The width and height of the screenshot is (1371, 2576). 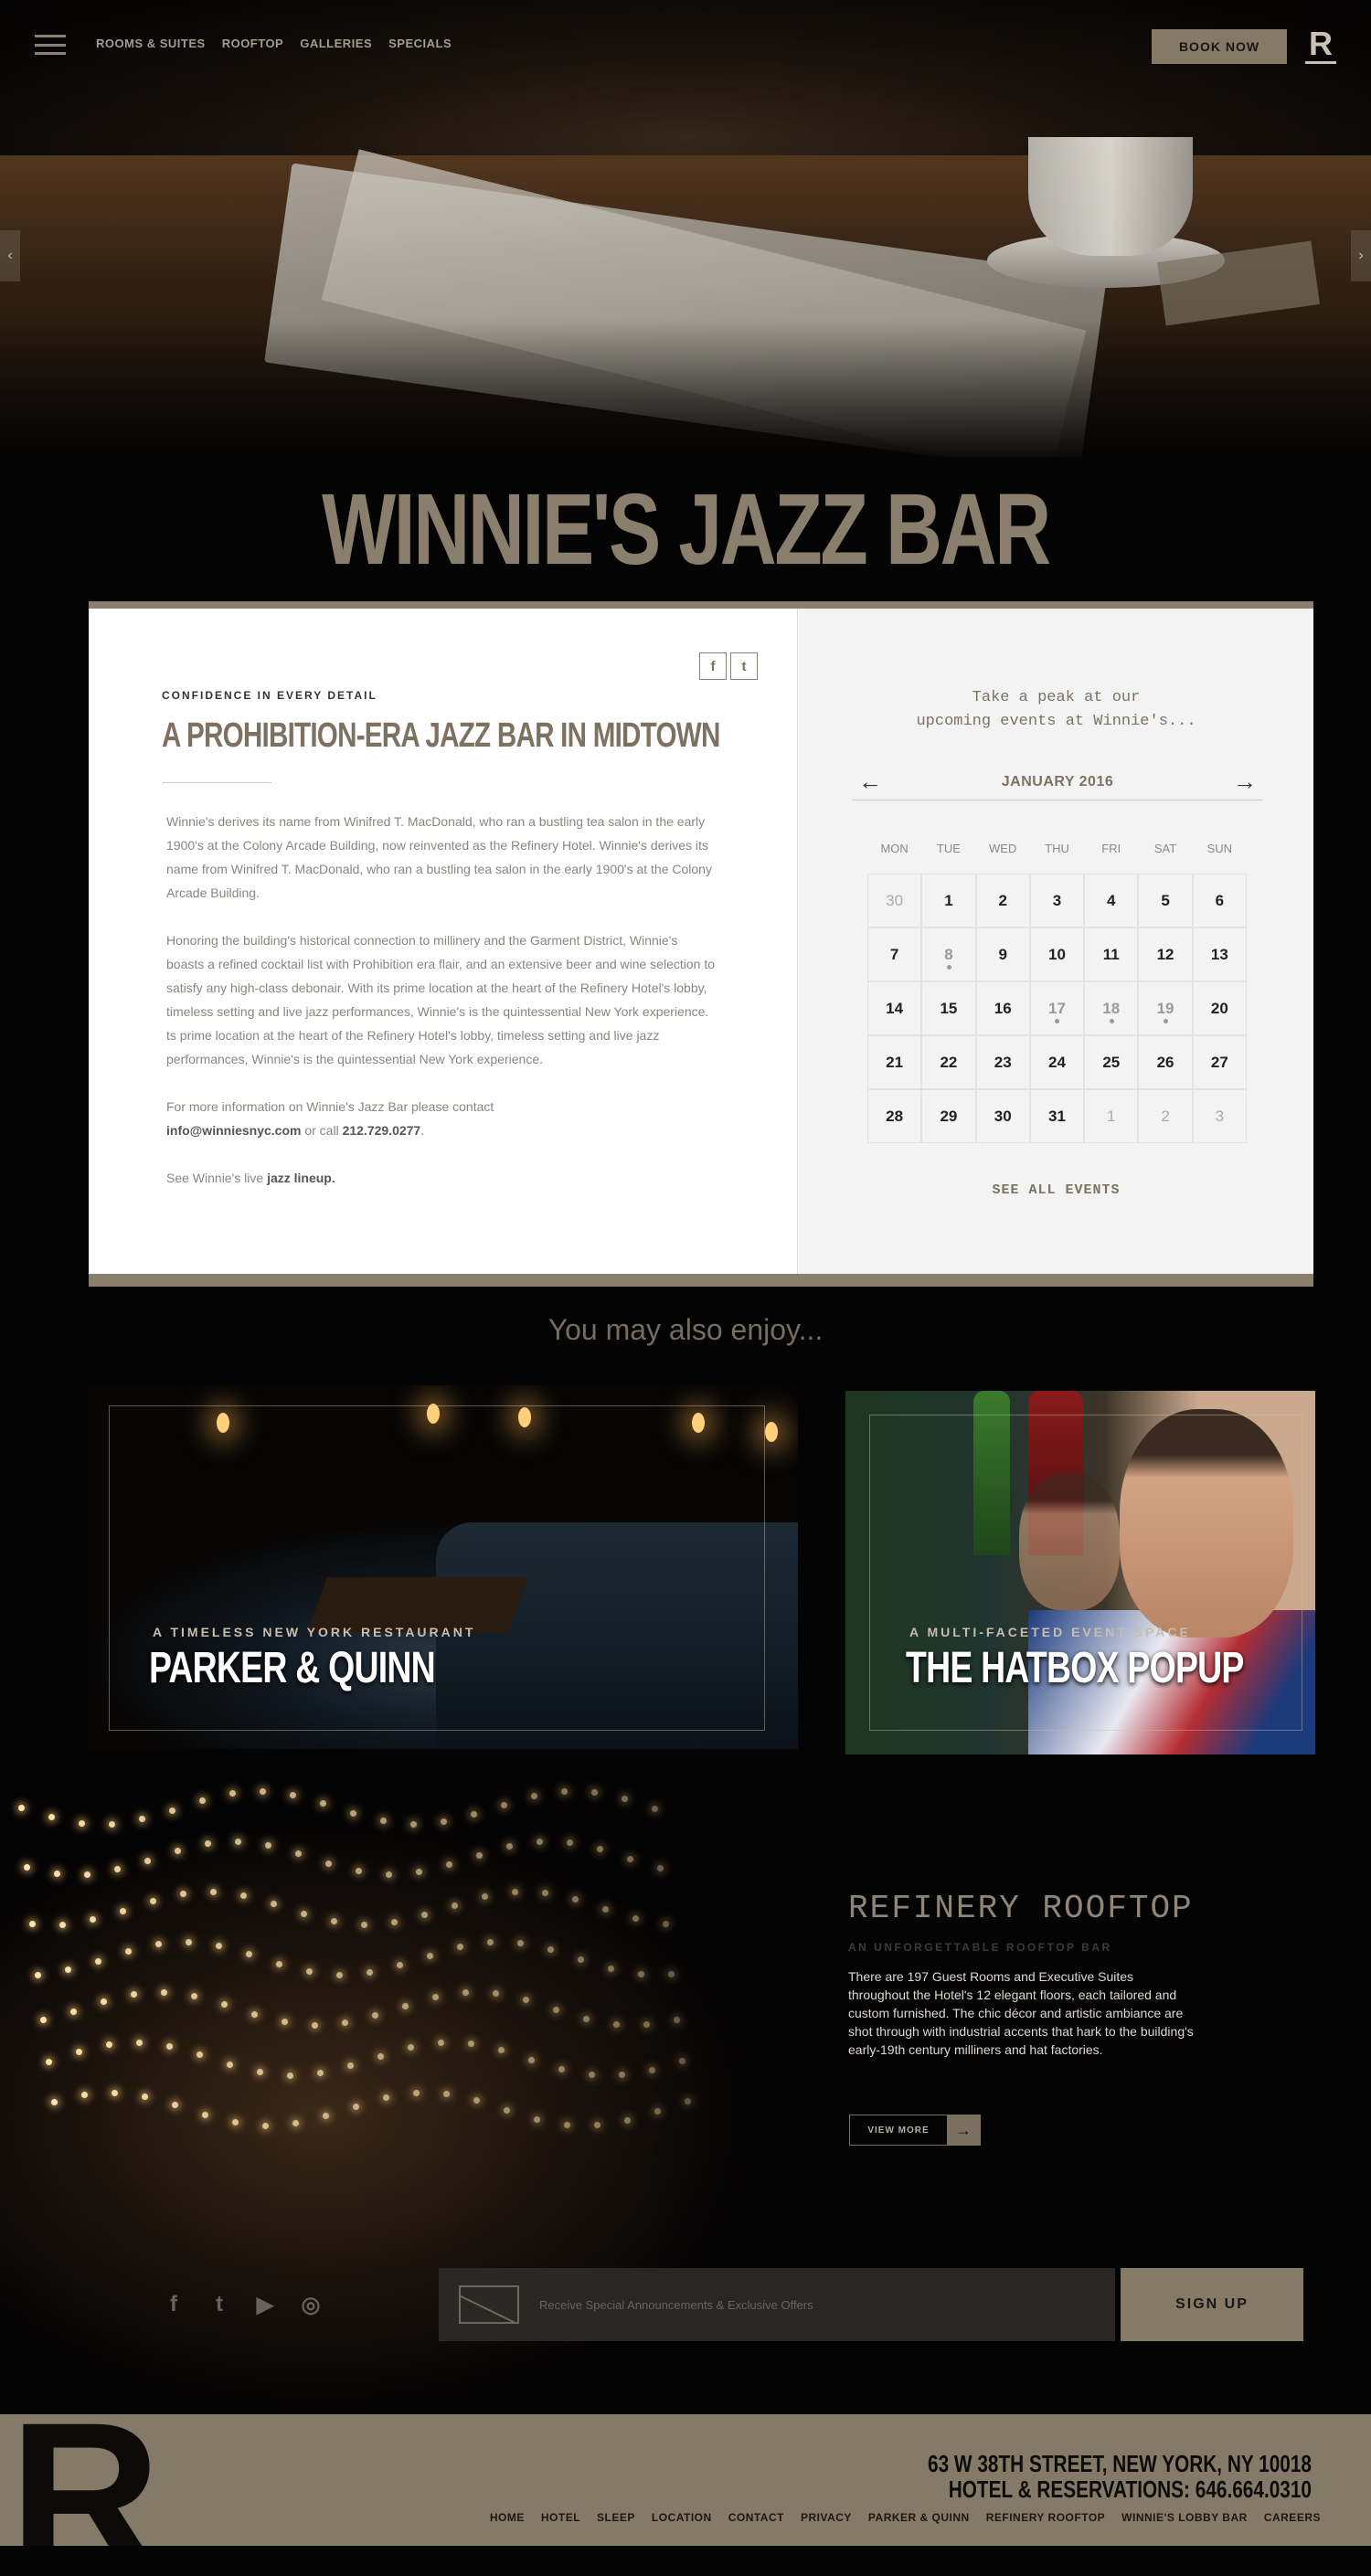 What do you see at coordinates (1219, 901) in the screenshot?
I see `calendar-day: 6` at bounding box center [1219, 901].